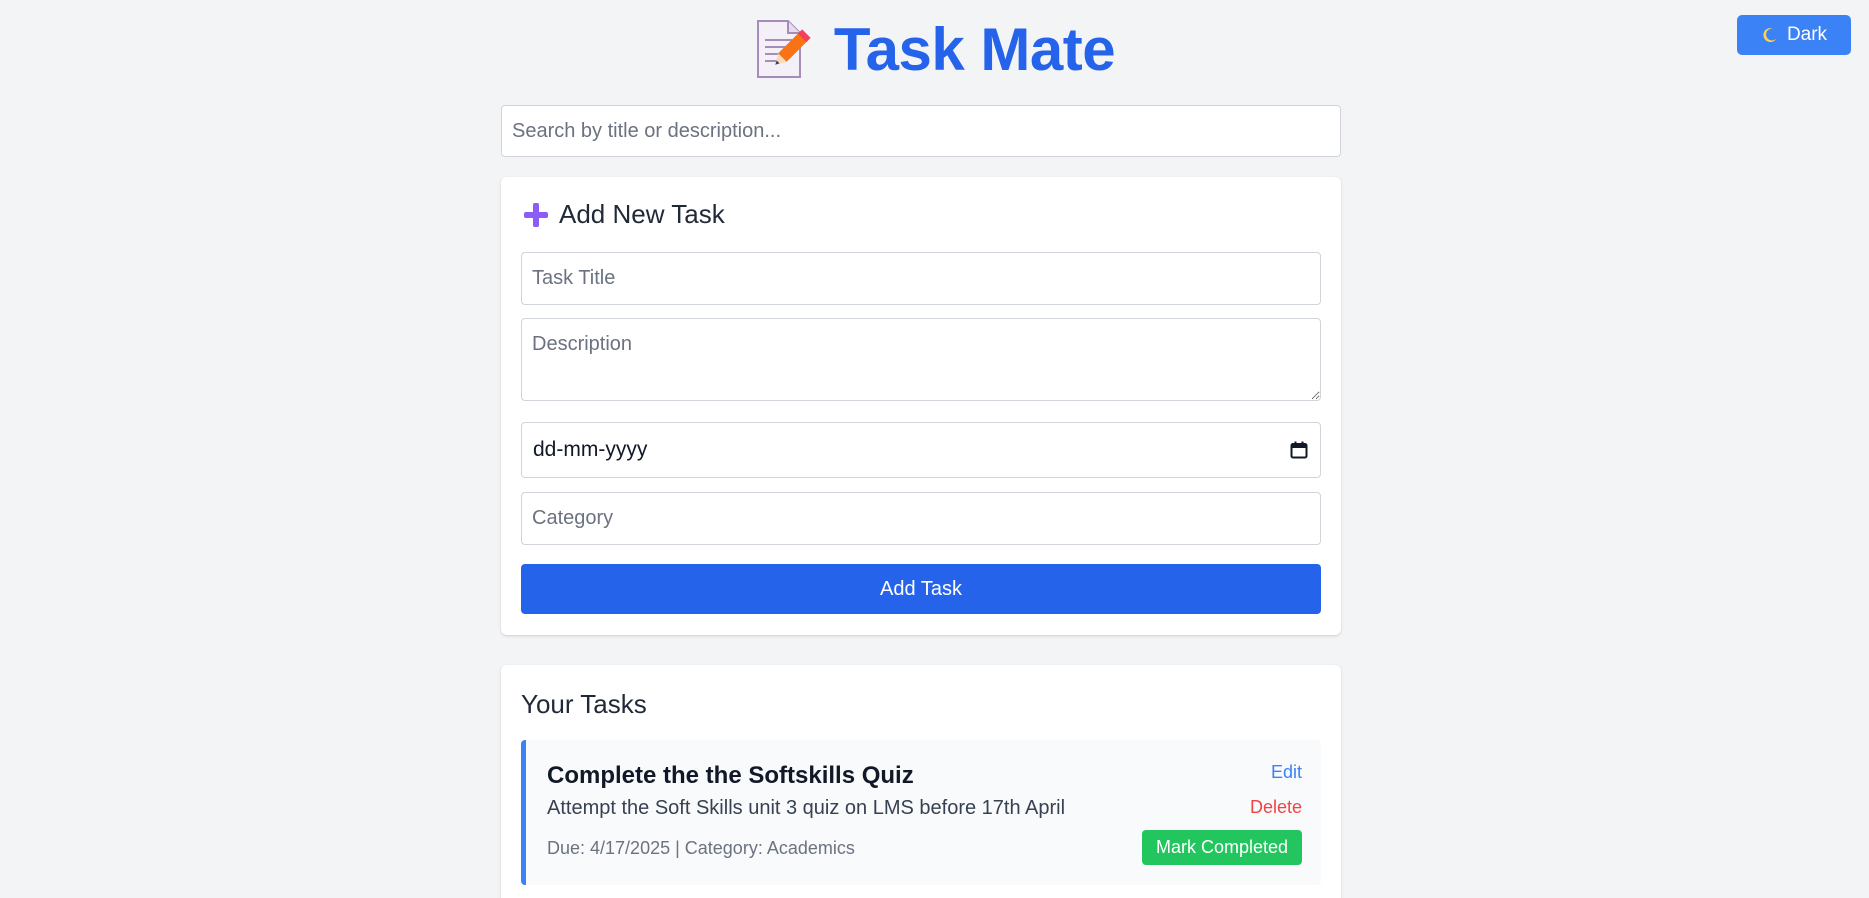 The height and width of the screenshot is (898, 1869). I want to click on plus-icon, so click(536, 215).